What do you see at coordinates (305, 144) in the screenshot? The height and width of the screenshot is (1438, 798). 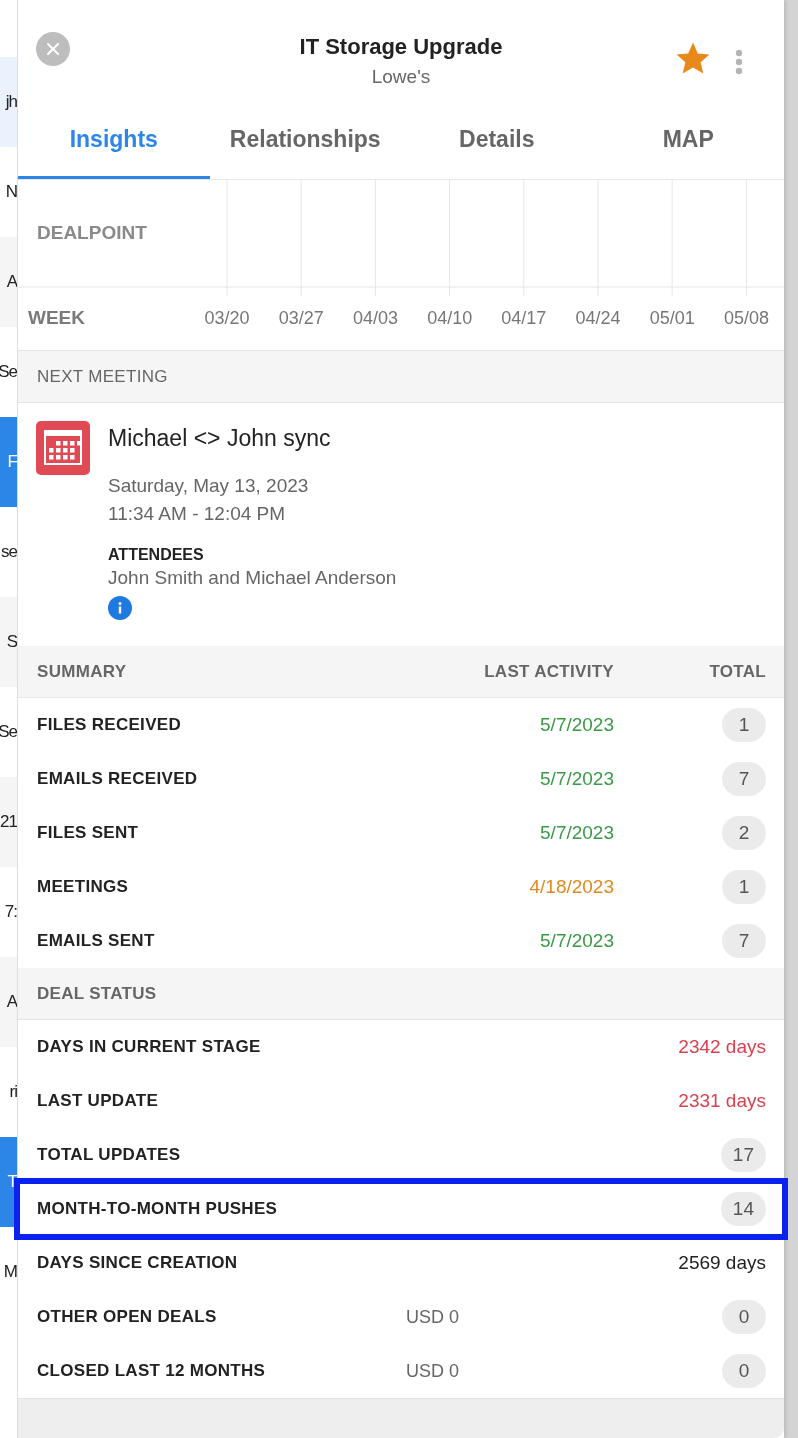 I see `tab: Relationships` at bounding box center [305, 144].